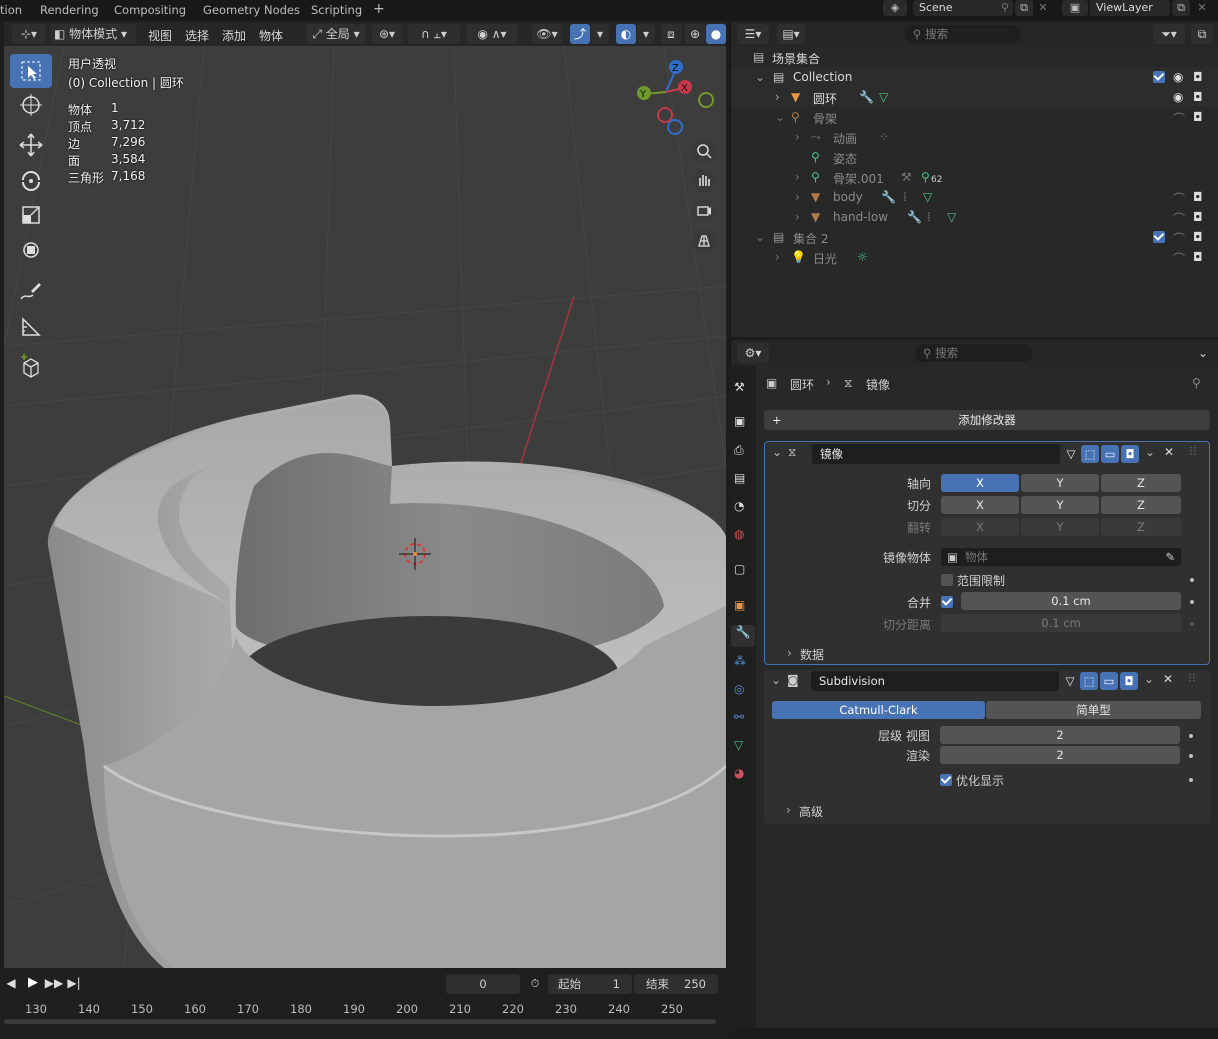 The image size is (1218, 1039). Describe the element at coordinates (936, 454) in the screenshot. I see `modifier-name-field: 镜像` at that location.